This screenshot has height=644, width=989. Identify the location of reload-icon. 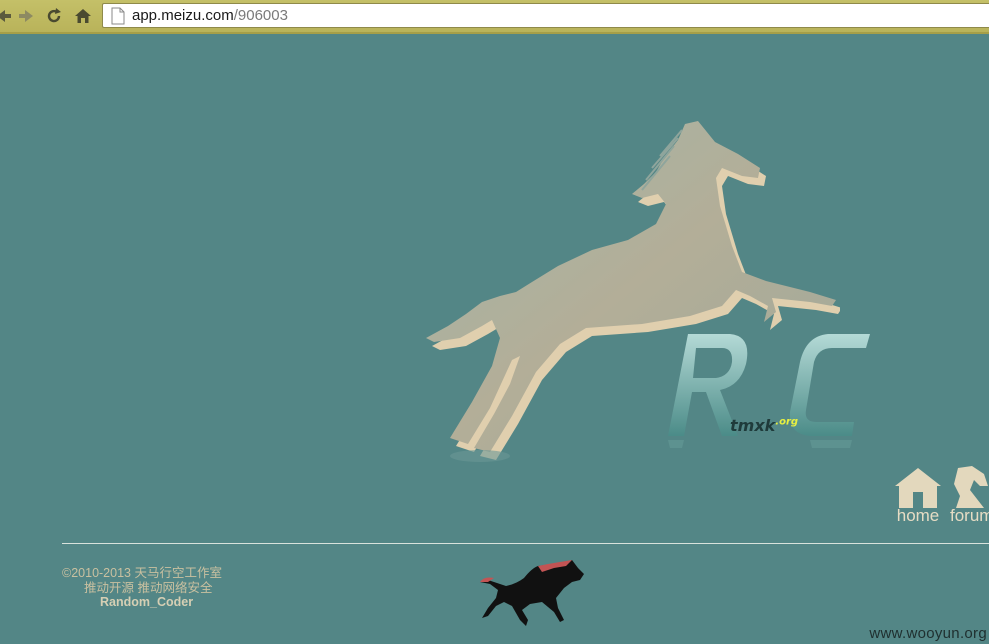
(54, 15).